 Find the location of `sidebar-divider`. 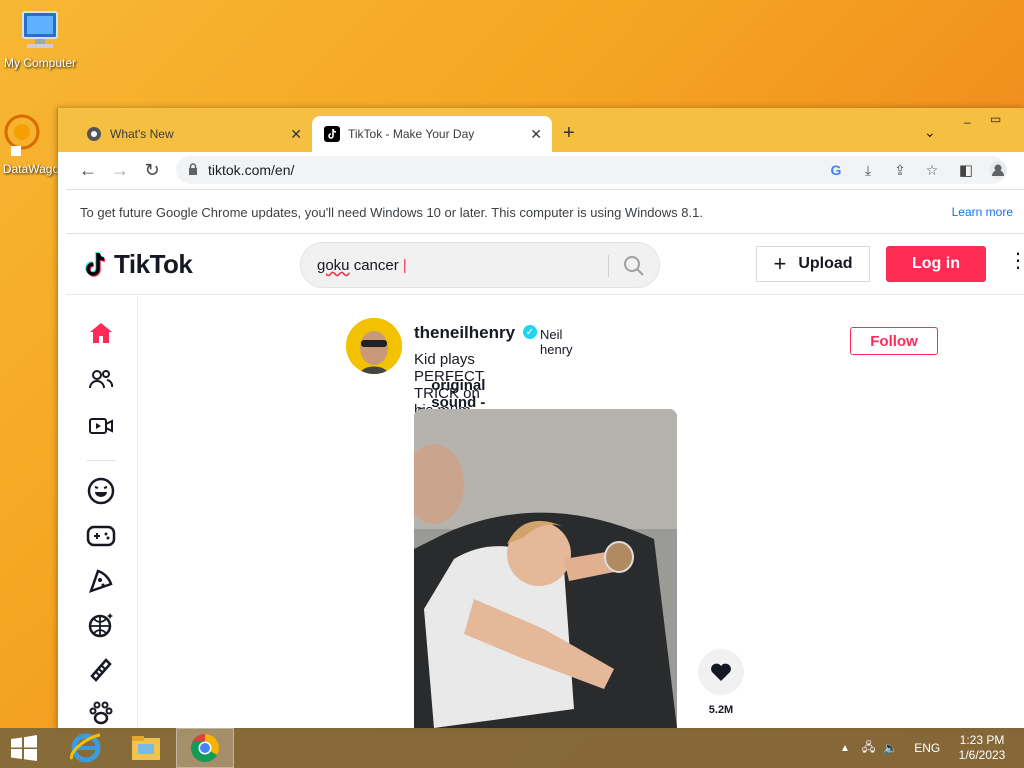

sidebar-divider is located at coordinates (101, 460).